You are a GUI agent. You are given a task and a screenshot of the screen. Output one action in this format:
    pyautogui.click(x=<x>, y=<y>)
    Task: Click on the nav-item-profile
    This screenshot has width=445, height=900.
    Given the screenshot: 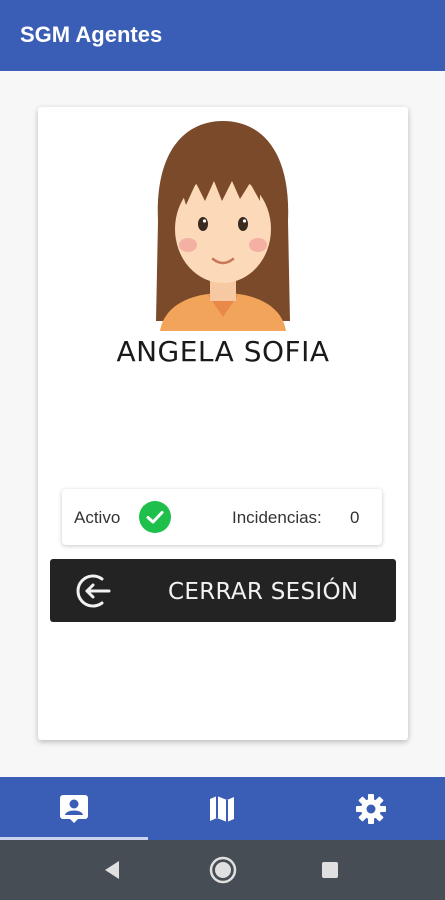 What is the action you would take?
    pyautogui.click(x=74, y=808)
    